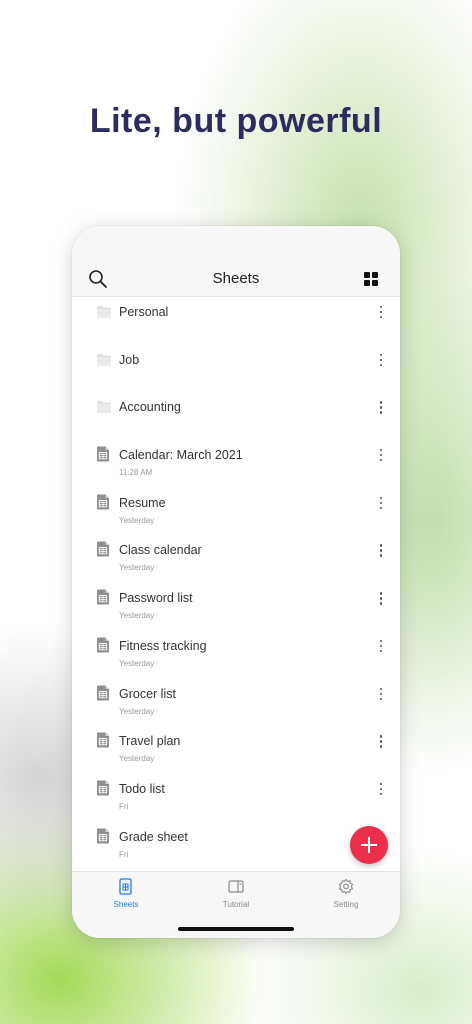  I want to click on tab-label-tutorial: Tutorial, so click(236, 904).